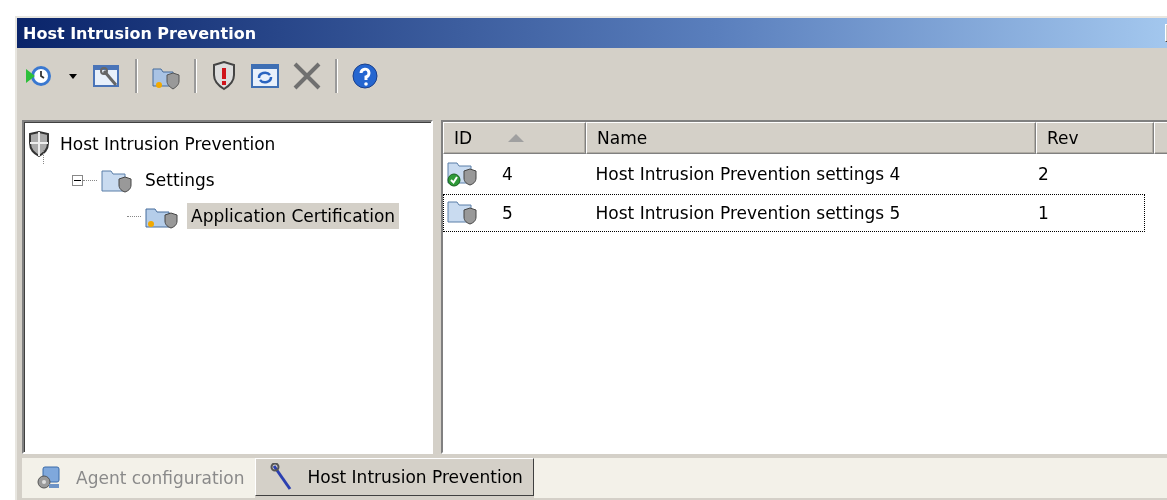  I want to click on table-cell-text: 1, so click(1043, 213).